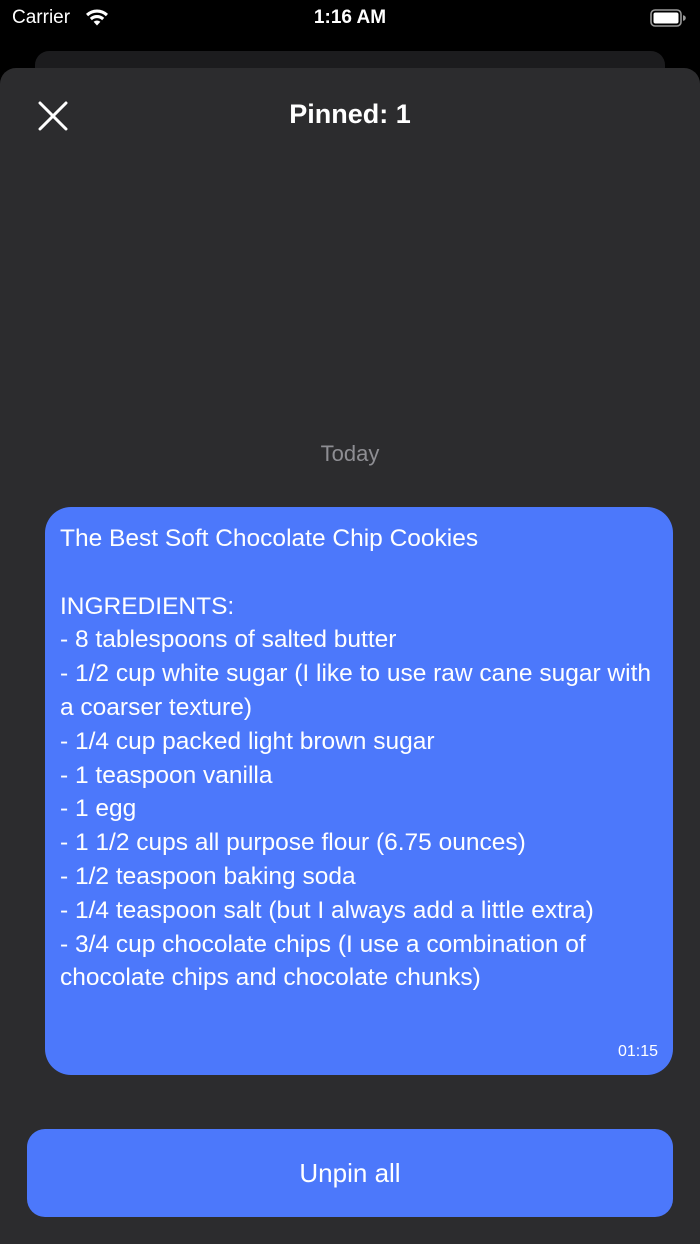 The width and height of the screenshot is (700, 1244). Describe the element at coordinates (350, 114) in the screenshot. I see `page-title: Pinned: 1` at that location.